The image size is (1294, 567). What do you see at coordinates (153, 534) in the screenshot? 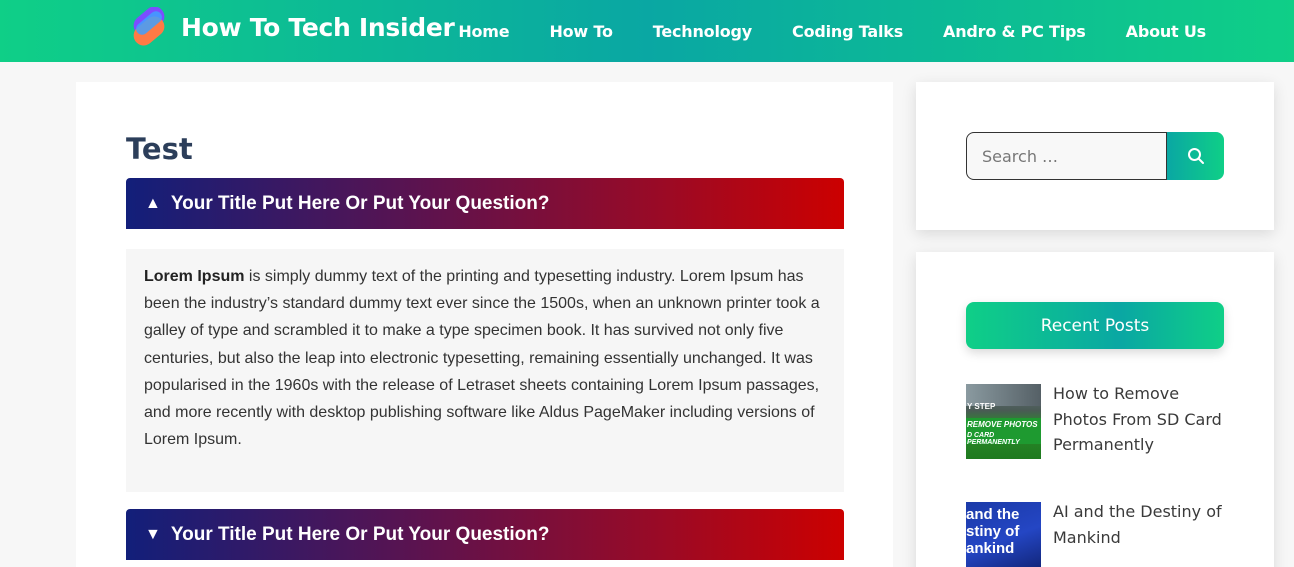
I see `expand-arrow-icon: ▼` at bounding box center [153, 534].